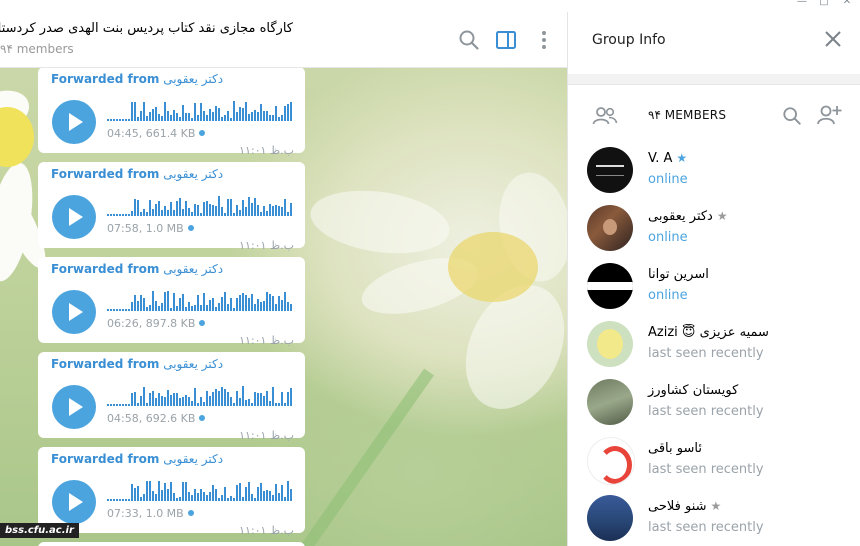 This screenshot has height=546, width=860. I want to click on member-item: ئاسو باقی last seen recently, so click(714, 463).